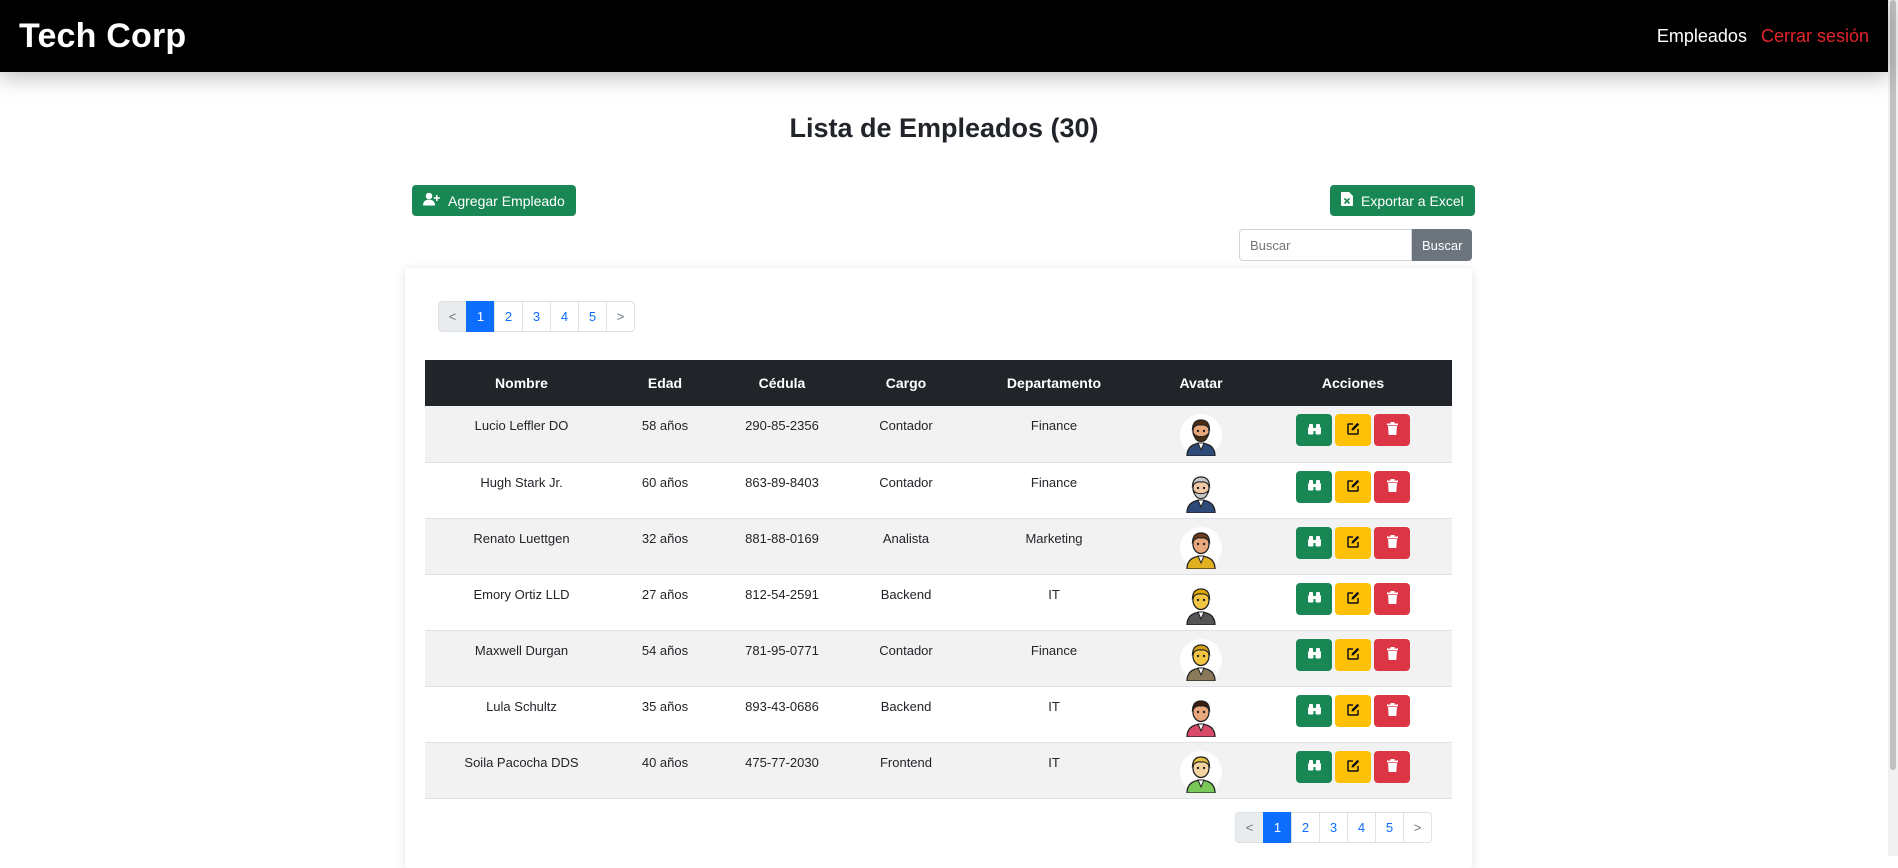 The height and width of the screenshot is (868, 1898). What do you see at coordinates (521, 425) in the screenshot?
I see `cell-nombre: Lucio Leffler DO` at bounding box center [521, 425].